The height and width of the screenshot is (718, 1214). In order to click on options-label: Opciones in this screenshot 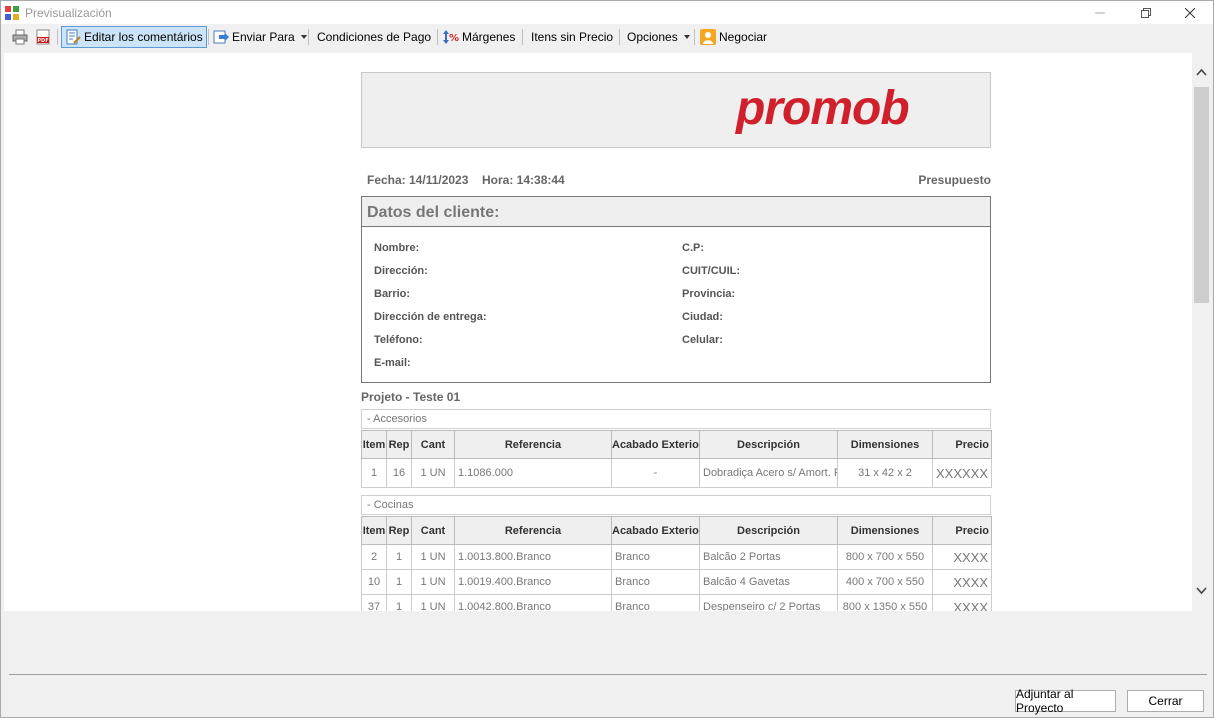, I will do `click(652, 37)`.